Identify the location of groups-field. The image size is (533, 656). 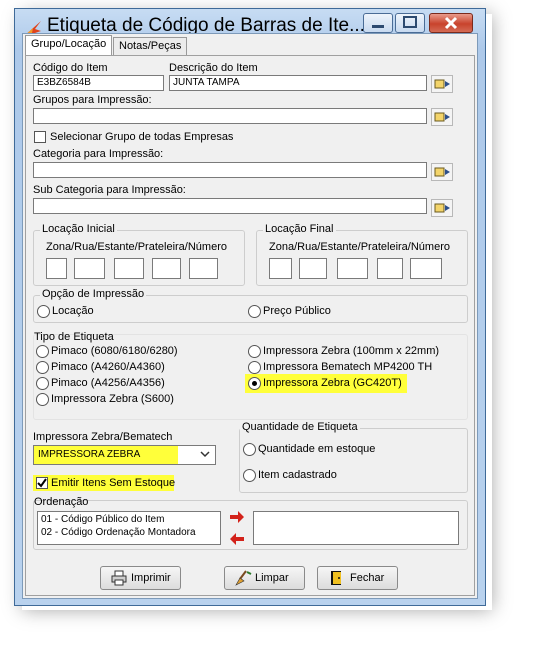
(230, 116).